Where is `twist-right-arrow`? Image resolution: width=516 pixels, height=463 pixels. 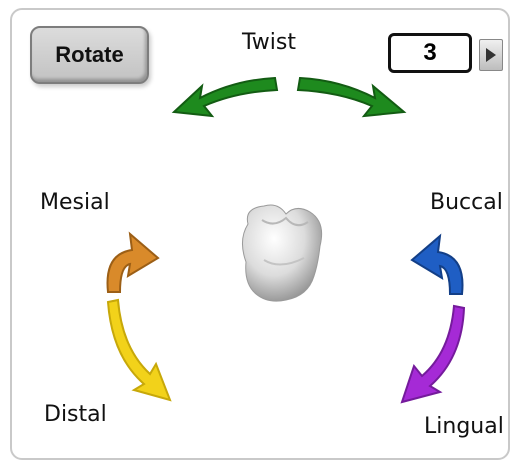
twist-right-arrow is located at coordinates (355, 98).